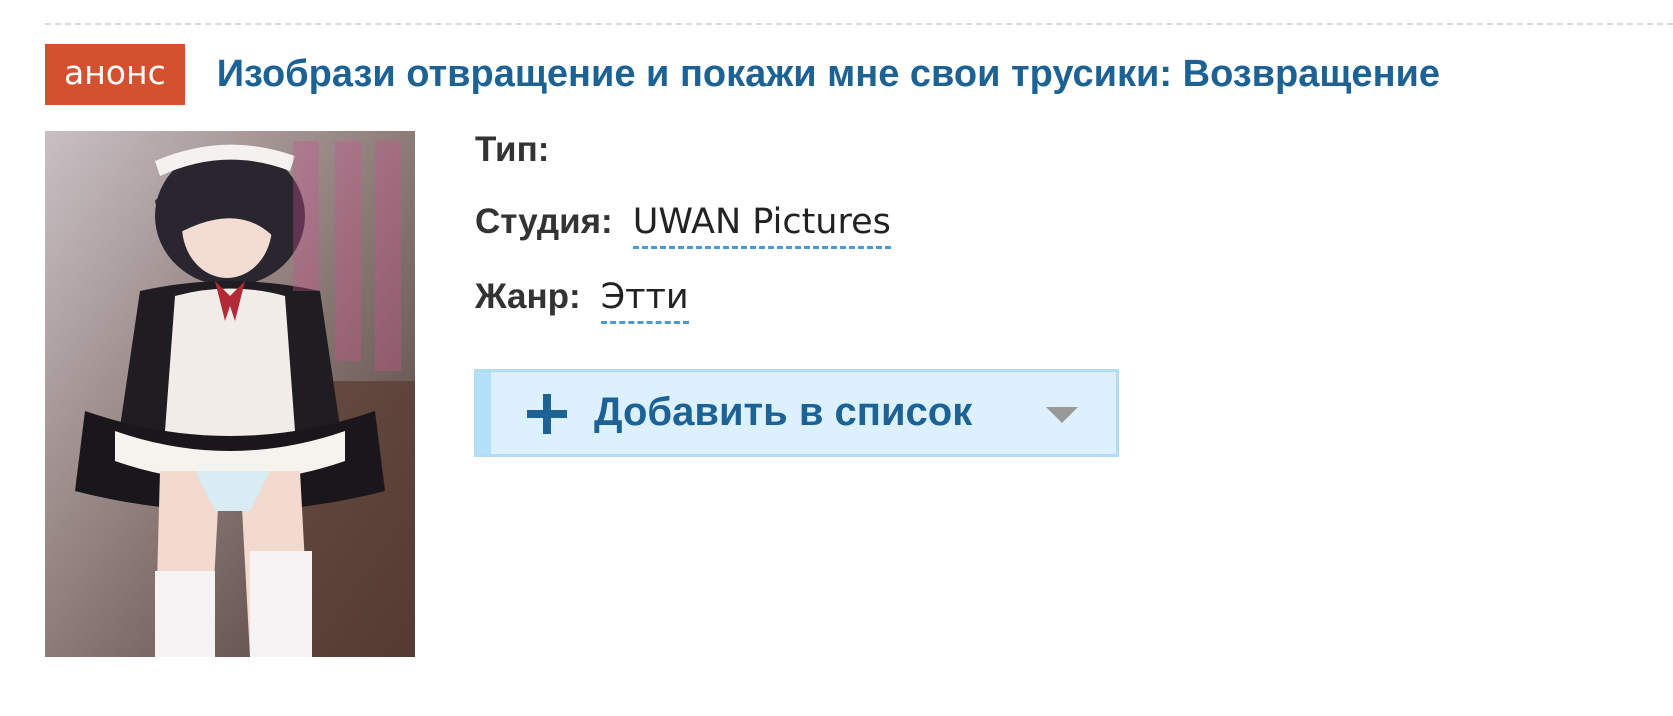 This screenshot has width=1673, height=716. I want to click on status-badge: анонс, so click(115, 74).